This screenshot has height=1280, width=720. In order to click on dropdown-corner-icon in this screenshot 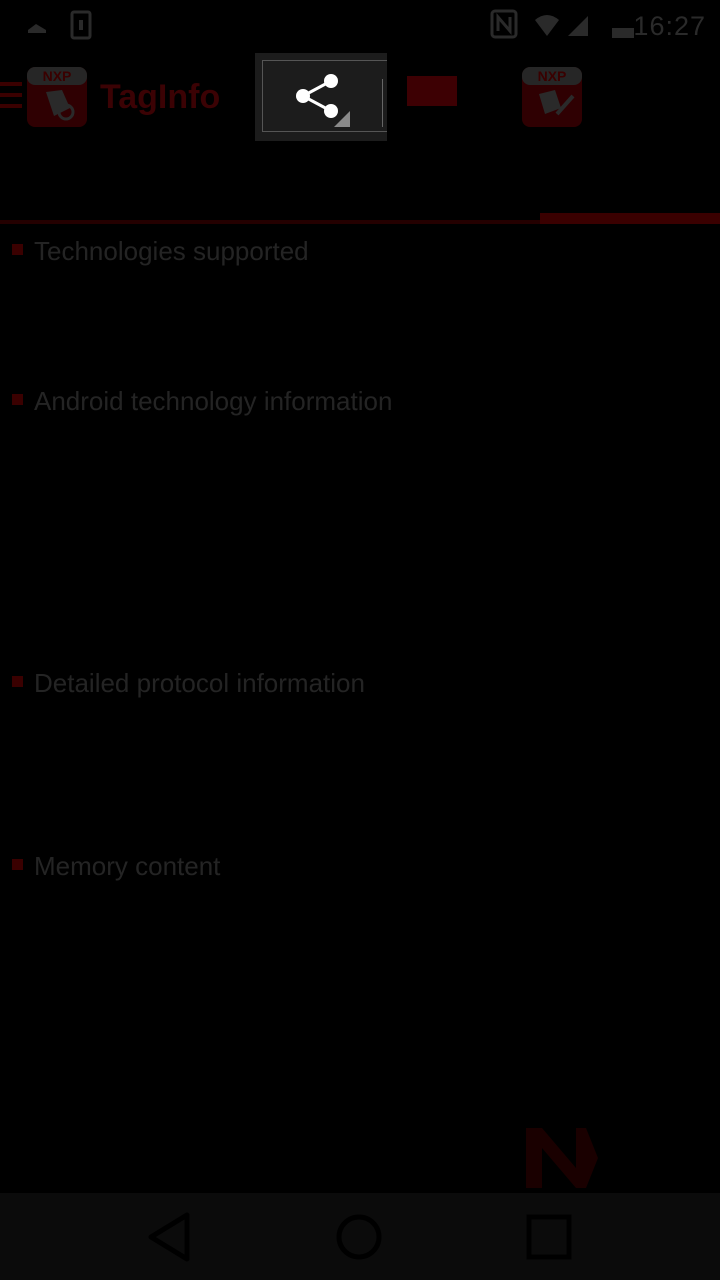, I will do `click(342, 119)`.